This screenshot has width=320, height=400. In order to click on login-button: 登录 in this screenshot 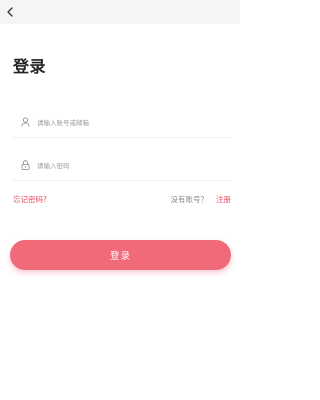, I will do `click(120, 255)`.